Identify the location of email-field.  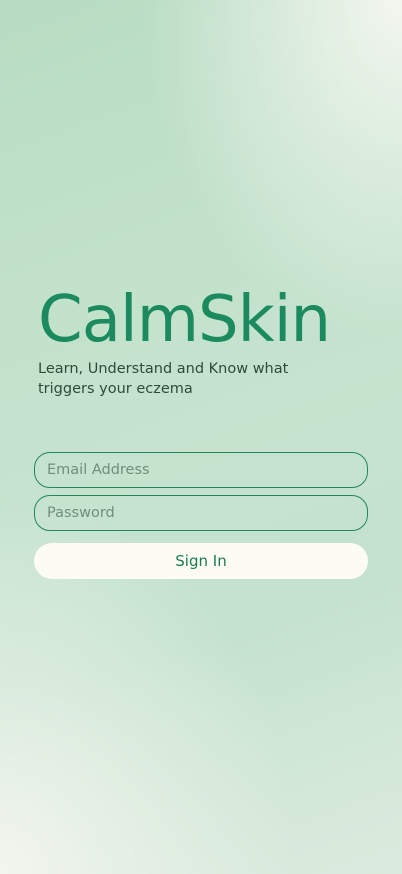
(201, 470).